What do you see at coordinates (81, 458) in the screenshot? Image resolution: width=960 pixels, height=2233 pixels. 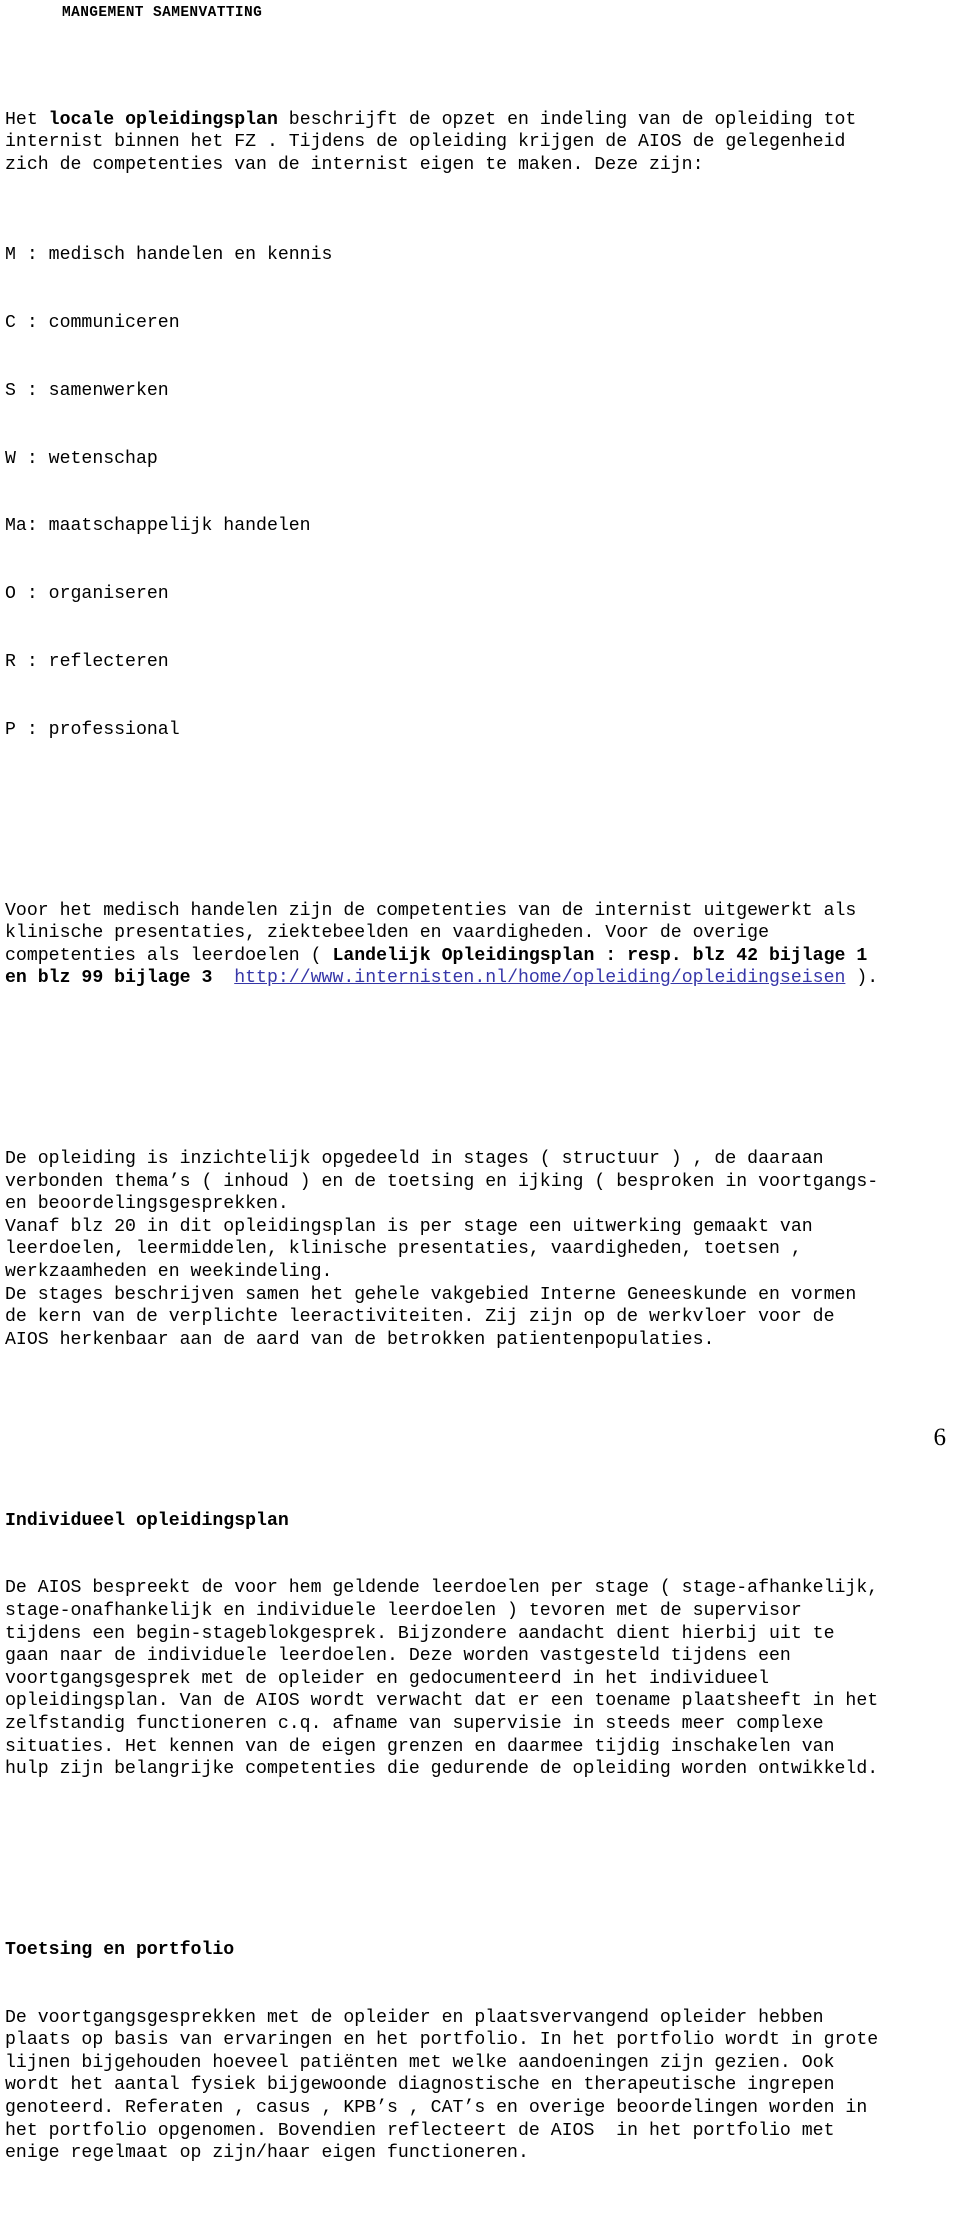 I see `competency-item: W : wetenschap` at bounding box center [81, 458].